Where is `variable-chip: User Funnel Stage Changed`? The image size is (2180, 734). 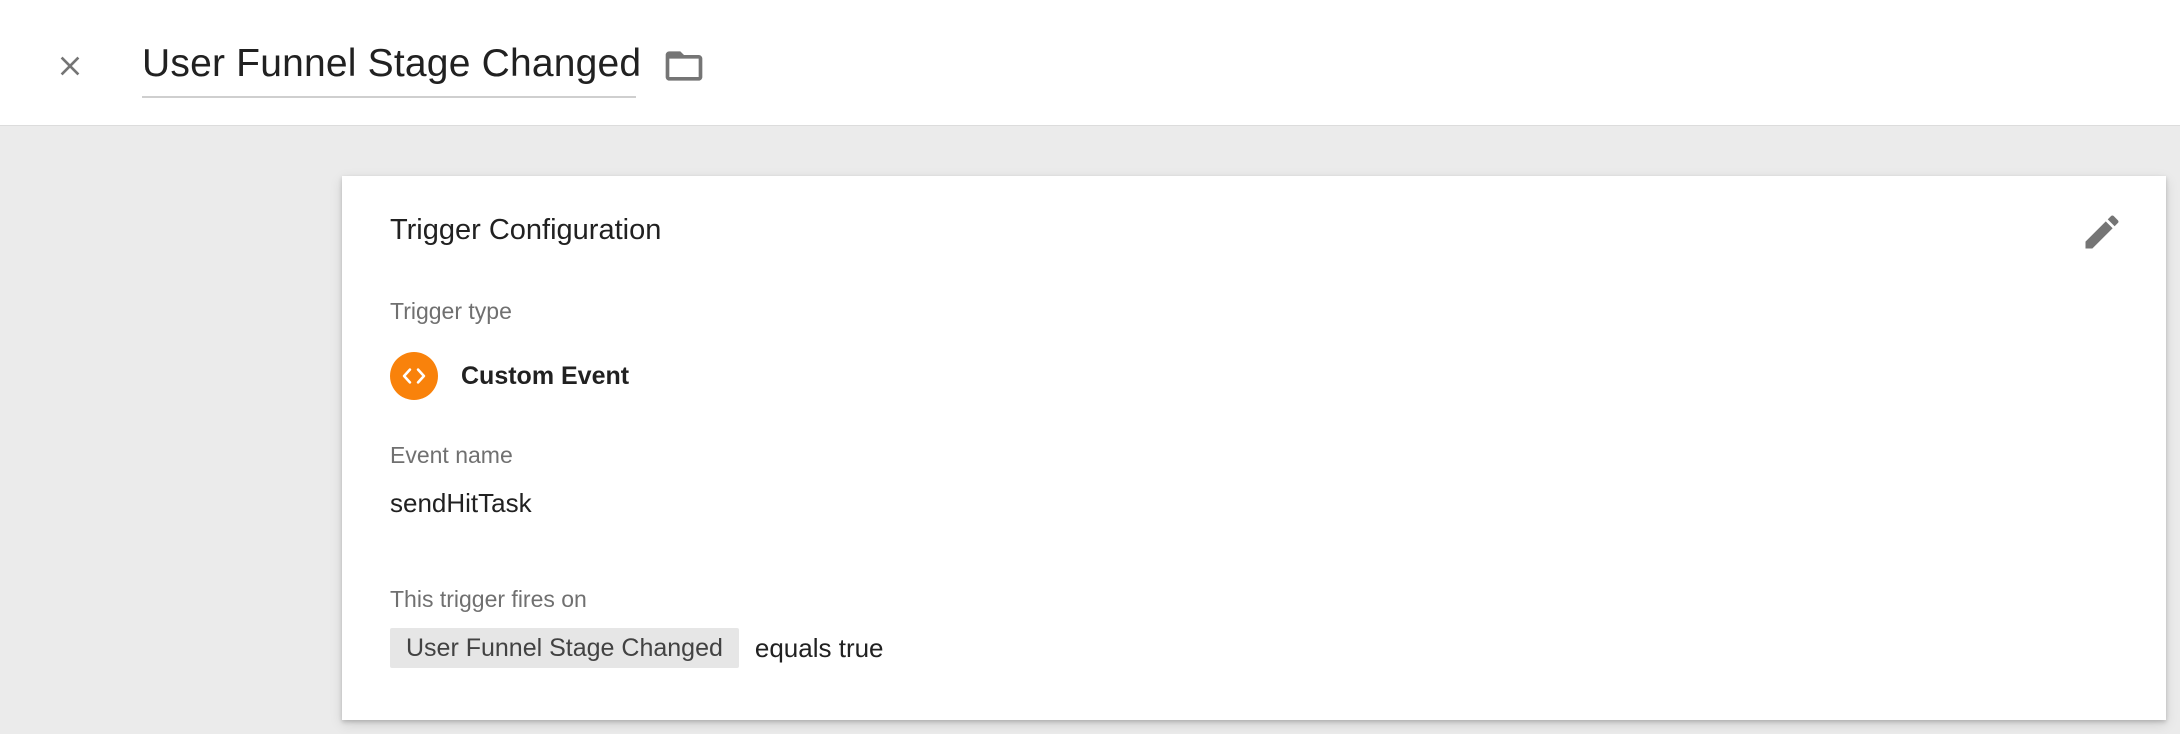
variable-chip: User Funnel Stage Changed is located at coordinates (564, 648).